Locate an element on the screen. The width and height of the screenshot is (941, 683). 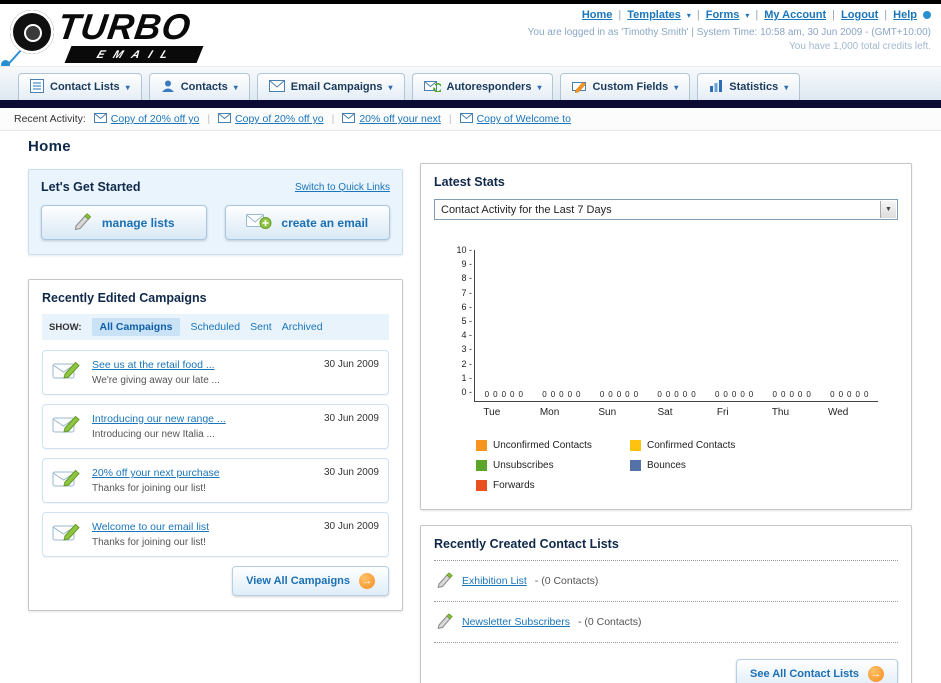
see-all-contact-lists-button: See All Contact Lists → is located at coordinates (816, 671).